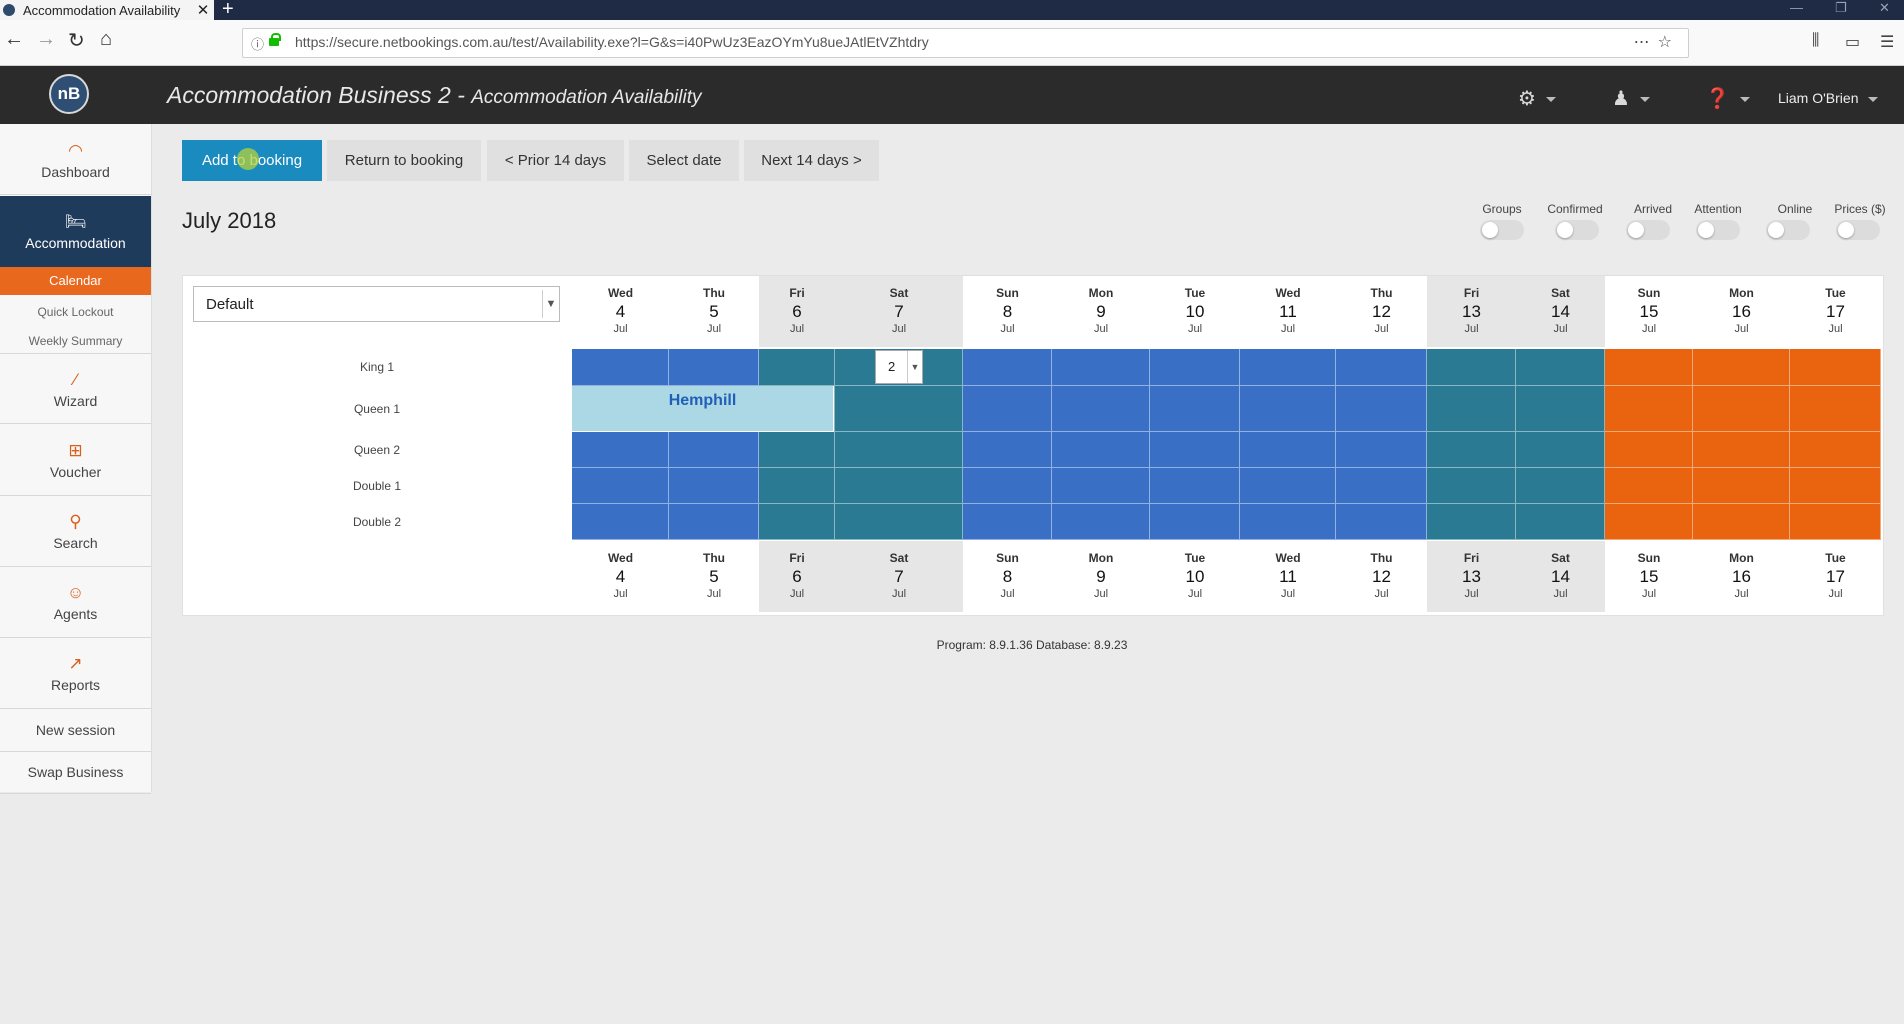  Describe the element at coordinates (203, 10) in the screenshot. I see `close-tab-icon: ✕` at that location.